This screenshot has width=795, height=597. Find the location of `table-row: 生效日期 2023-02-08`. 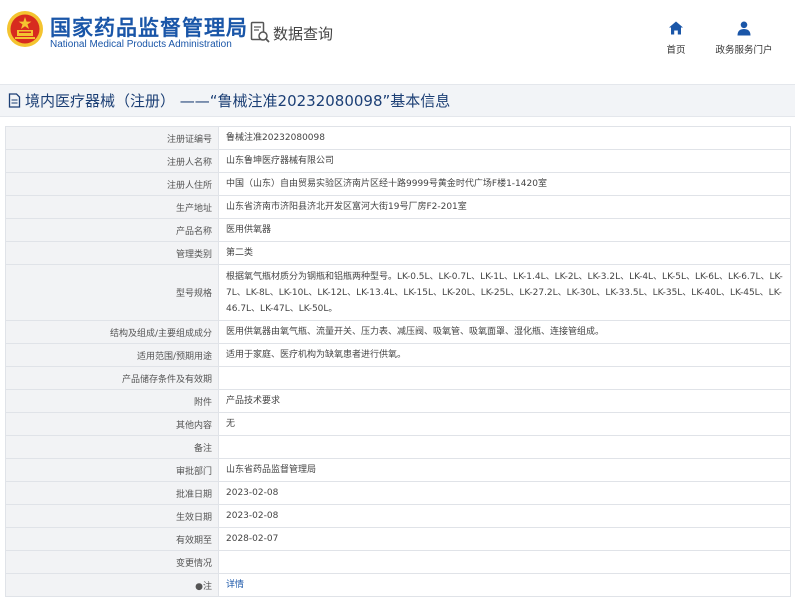

table-row: 生效日期 2023-02-08 is located at coordinates (398, 516).